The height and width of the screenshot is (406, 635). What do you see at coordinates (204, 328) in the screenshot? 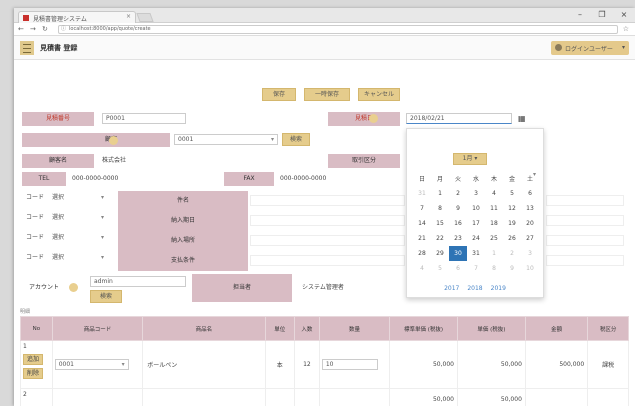
I see `detail-header-cell: 商品名` at bounding box center [204, 328].